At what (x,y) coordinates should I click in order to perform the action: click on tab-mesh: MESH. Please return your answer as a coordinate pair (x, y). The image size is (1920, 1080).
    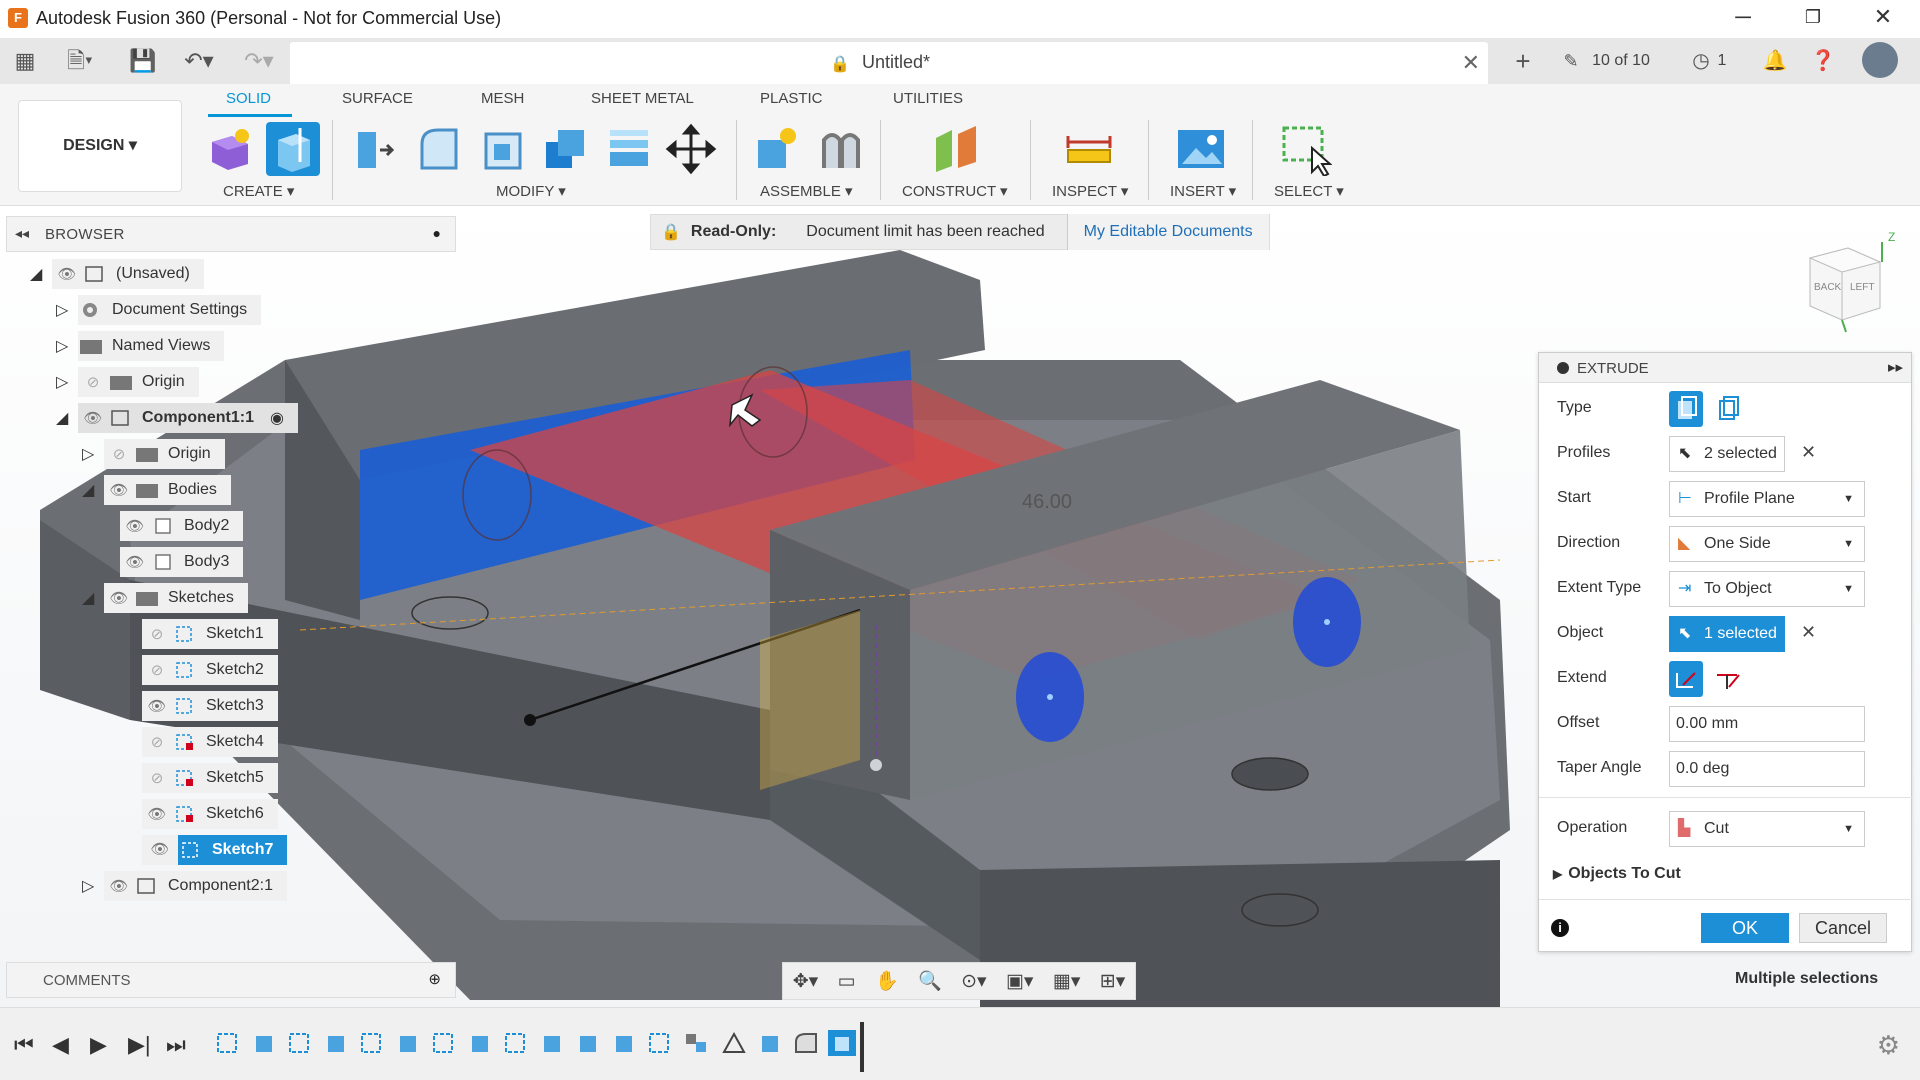
    Looking at the image, I should click on (502, 98).